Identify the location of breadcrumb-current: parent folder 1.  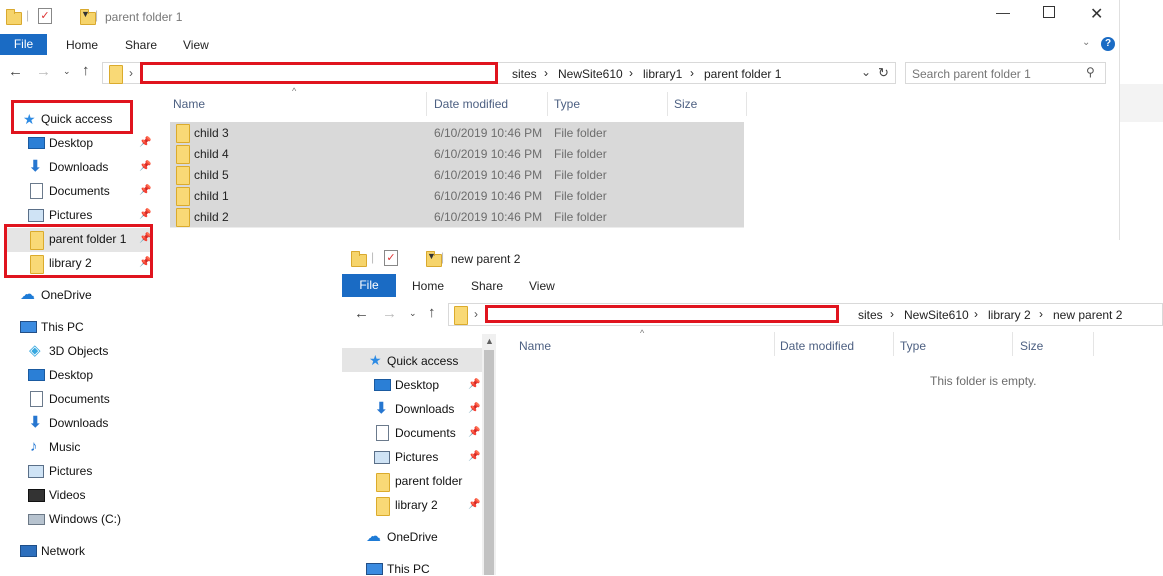
(742, 74).